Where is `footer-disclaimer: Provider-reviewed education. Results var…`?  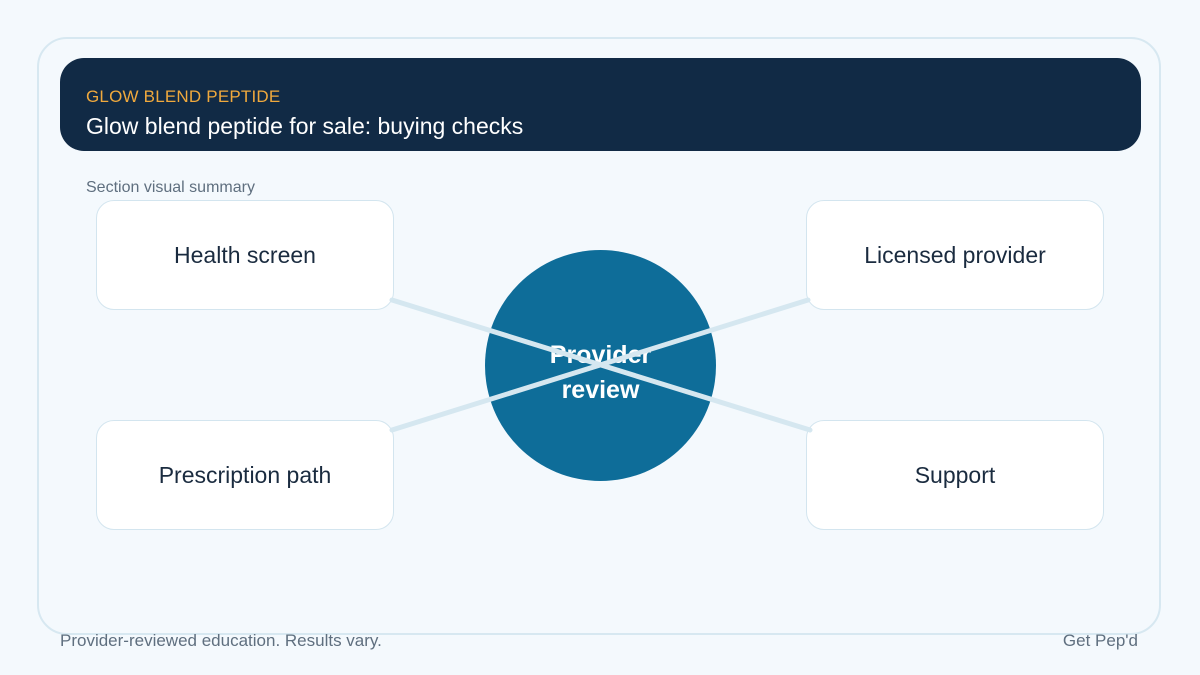 footer-disclaimer: Provider-reviewed education. Results var… is located at coordinates (221, 640).